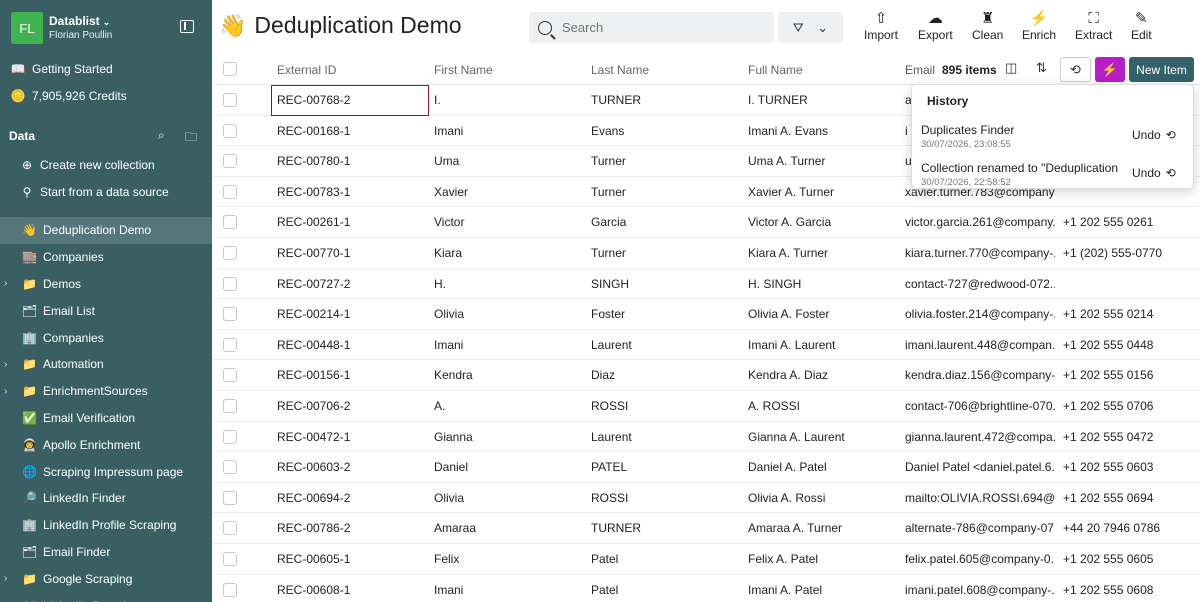 The width and height of the screenshot is (1200, 602). What do you see at coordinates (1131, 467) in the screenshot?
I see `table-cell: +1 202 555 0603` at bounding box center [1131, 467].